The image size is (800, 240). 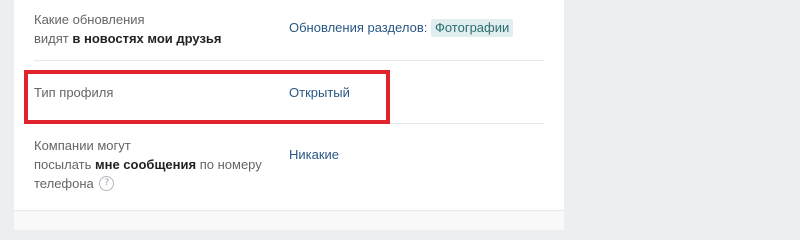 I want to click on setting-value-company-messages: Никакие, so click(x=314, y=154).